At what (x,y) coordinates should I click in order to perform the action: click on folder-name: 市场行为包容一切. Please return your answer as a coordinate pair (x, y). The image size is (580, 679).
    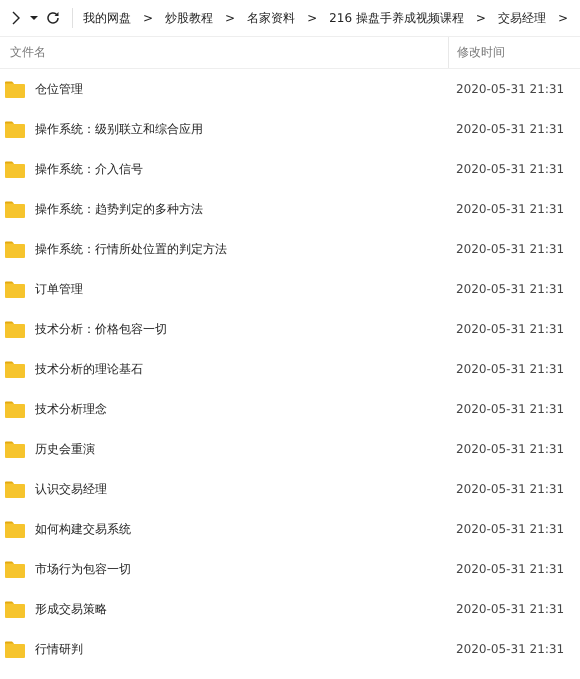
    Looking at the image, I should click on (83, 569).